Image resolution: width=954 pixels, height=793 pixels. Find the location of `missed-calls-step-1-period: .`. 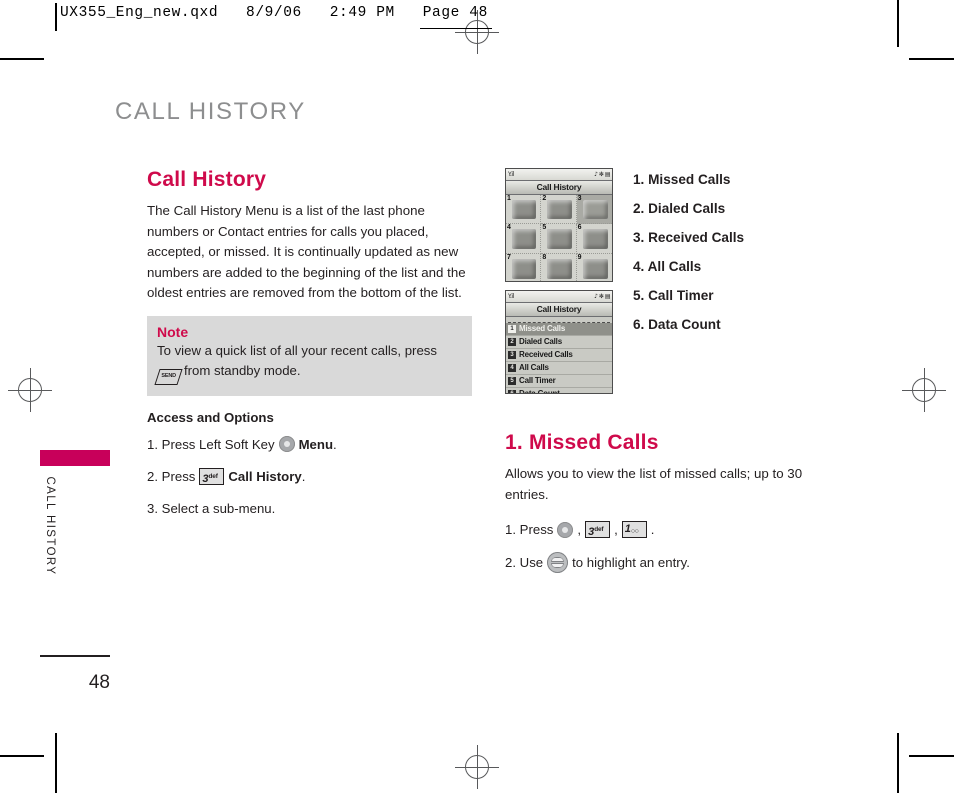

missed-calls-step-1-period: . is located at coordinates (652, 530).